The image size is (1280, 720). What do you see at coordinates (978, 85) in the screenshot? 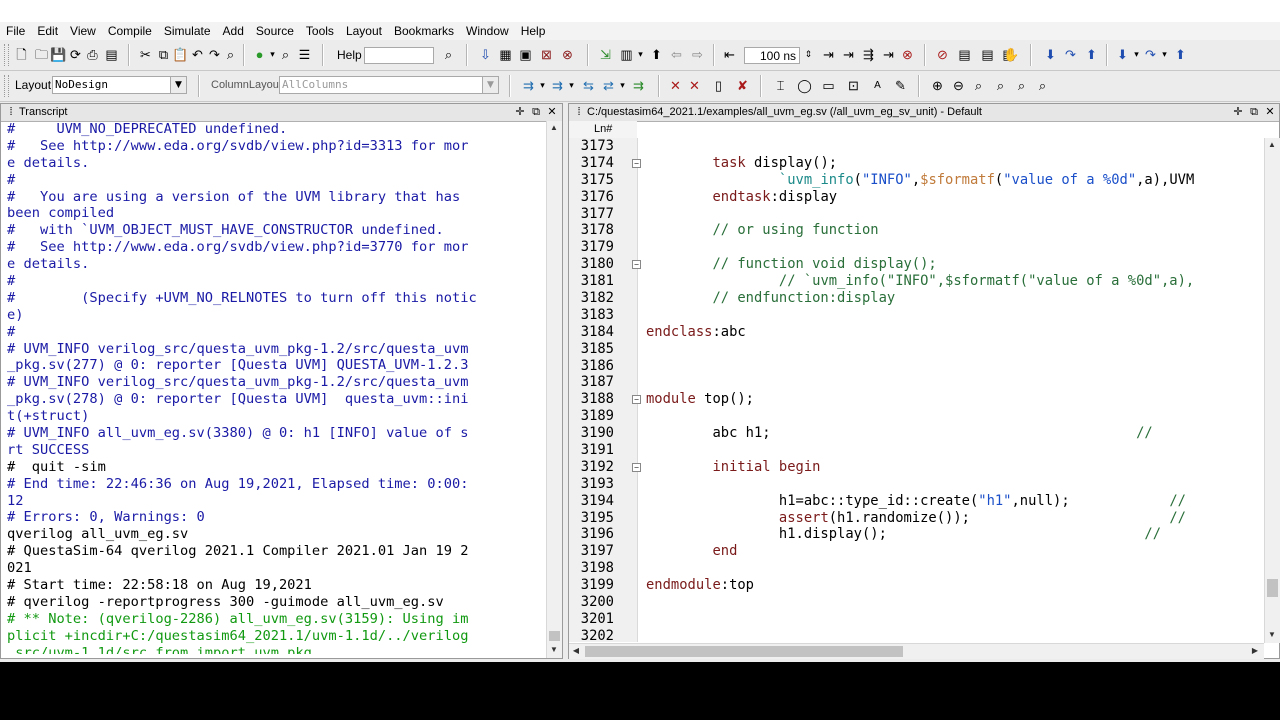
I see `zoom-fit-icon: ⌕` at bounding box center [978, 85].